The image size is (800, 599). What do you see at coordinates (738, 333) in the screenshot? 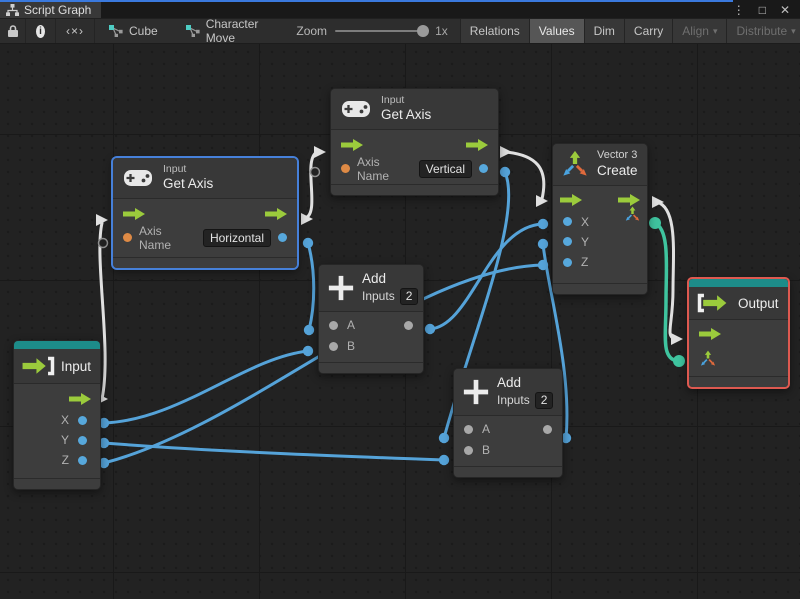
I see `node-output: Output` at bounding box center [738, 333].